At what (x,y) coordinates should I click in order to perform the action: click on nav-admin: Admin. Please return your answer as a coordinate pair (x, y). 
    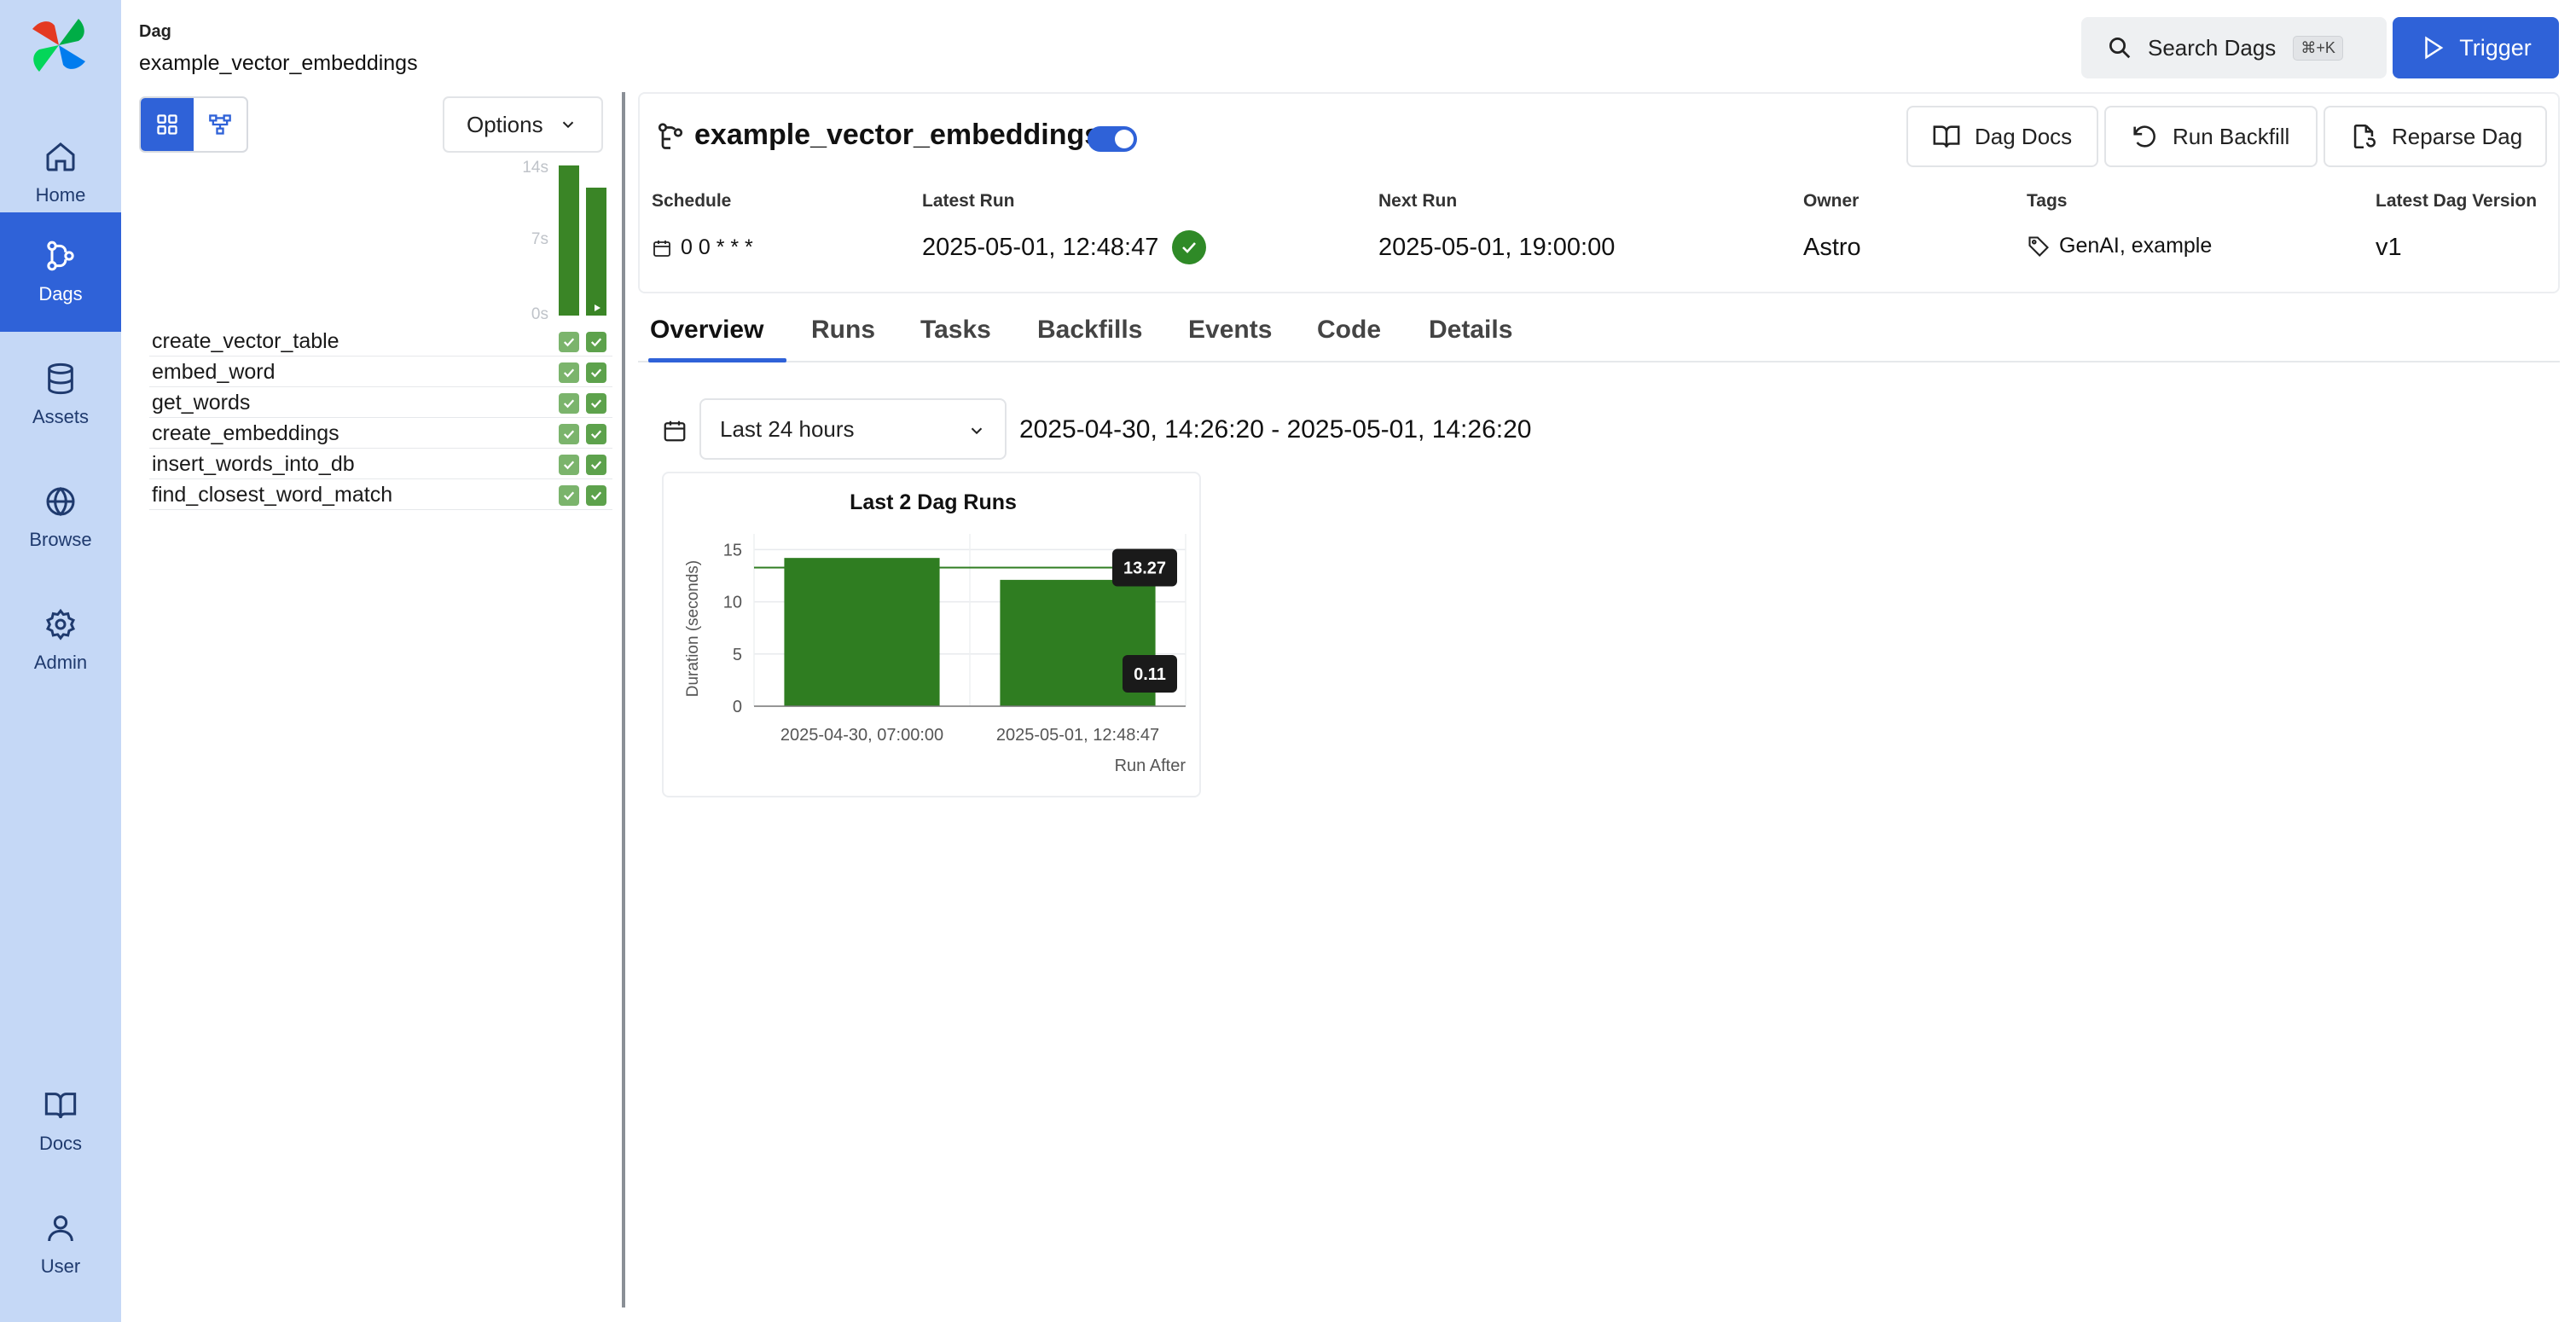
    Looking at the image, I should click on (60, 640).